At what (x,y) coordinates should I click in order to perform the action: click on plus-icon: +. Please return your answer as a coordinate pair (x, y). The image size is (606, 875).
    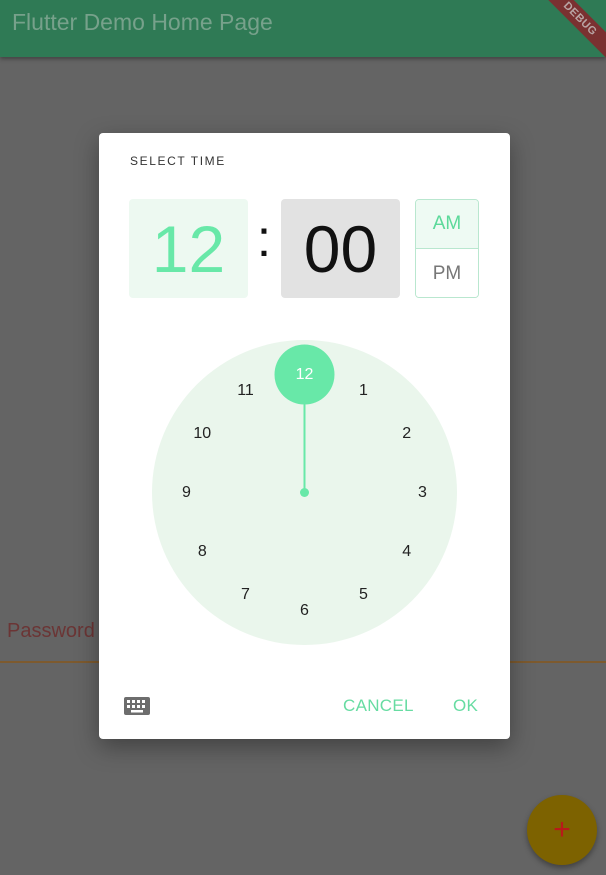
    Looking at the image, I should click on (562, 829).